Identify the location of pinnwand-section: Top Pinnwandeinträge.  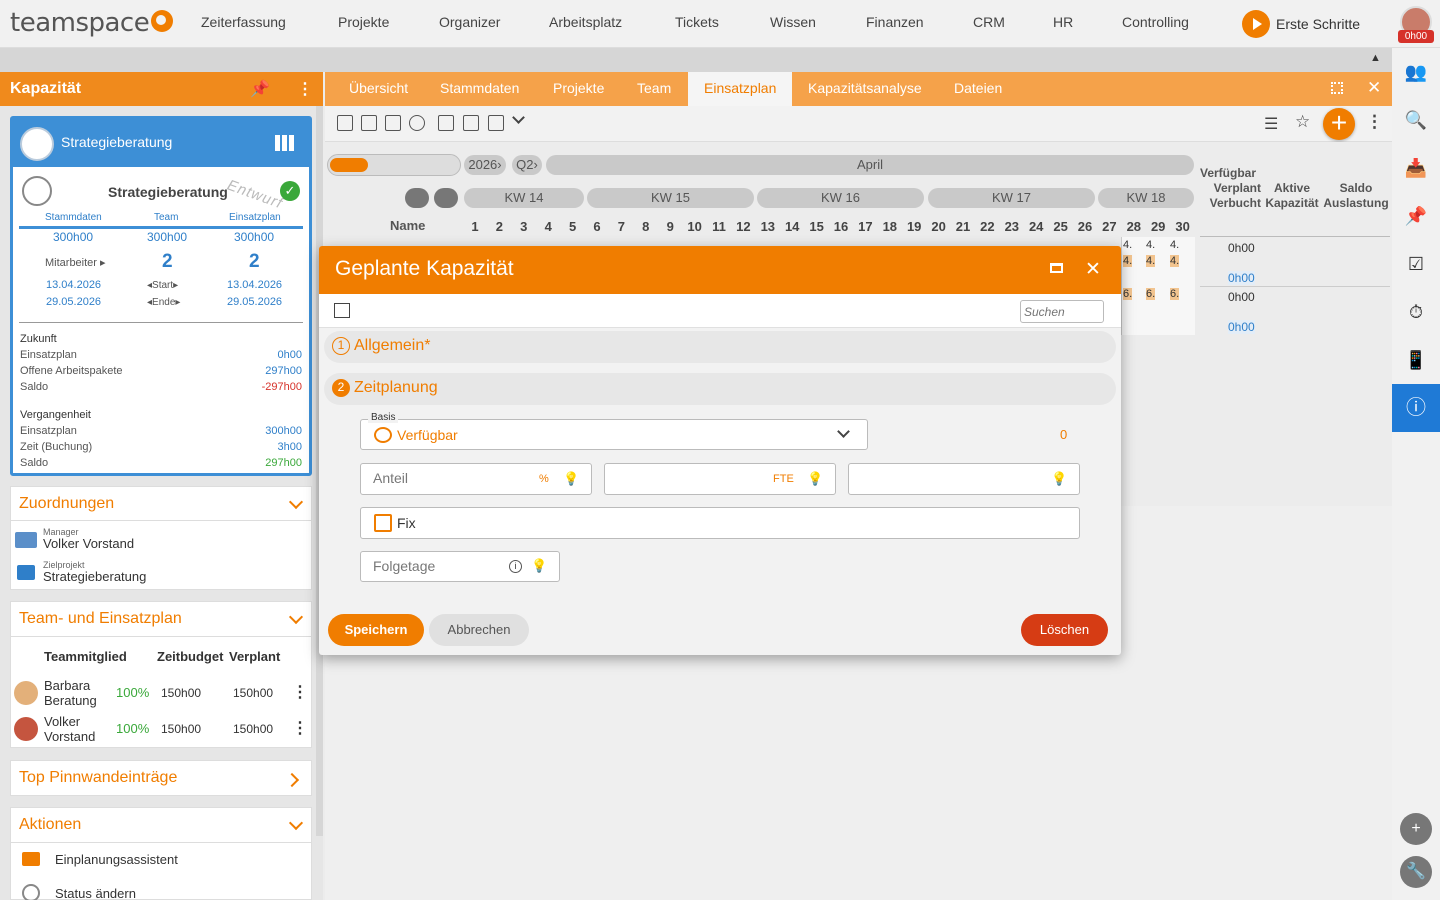
(161, 778).